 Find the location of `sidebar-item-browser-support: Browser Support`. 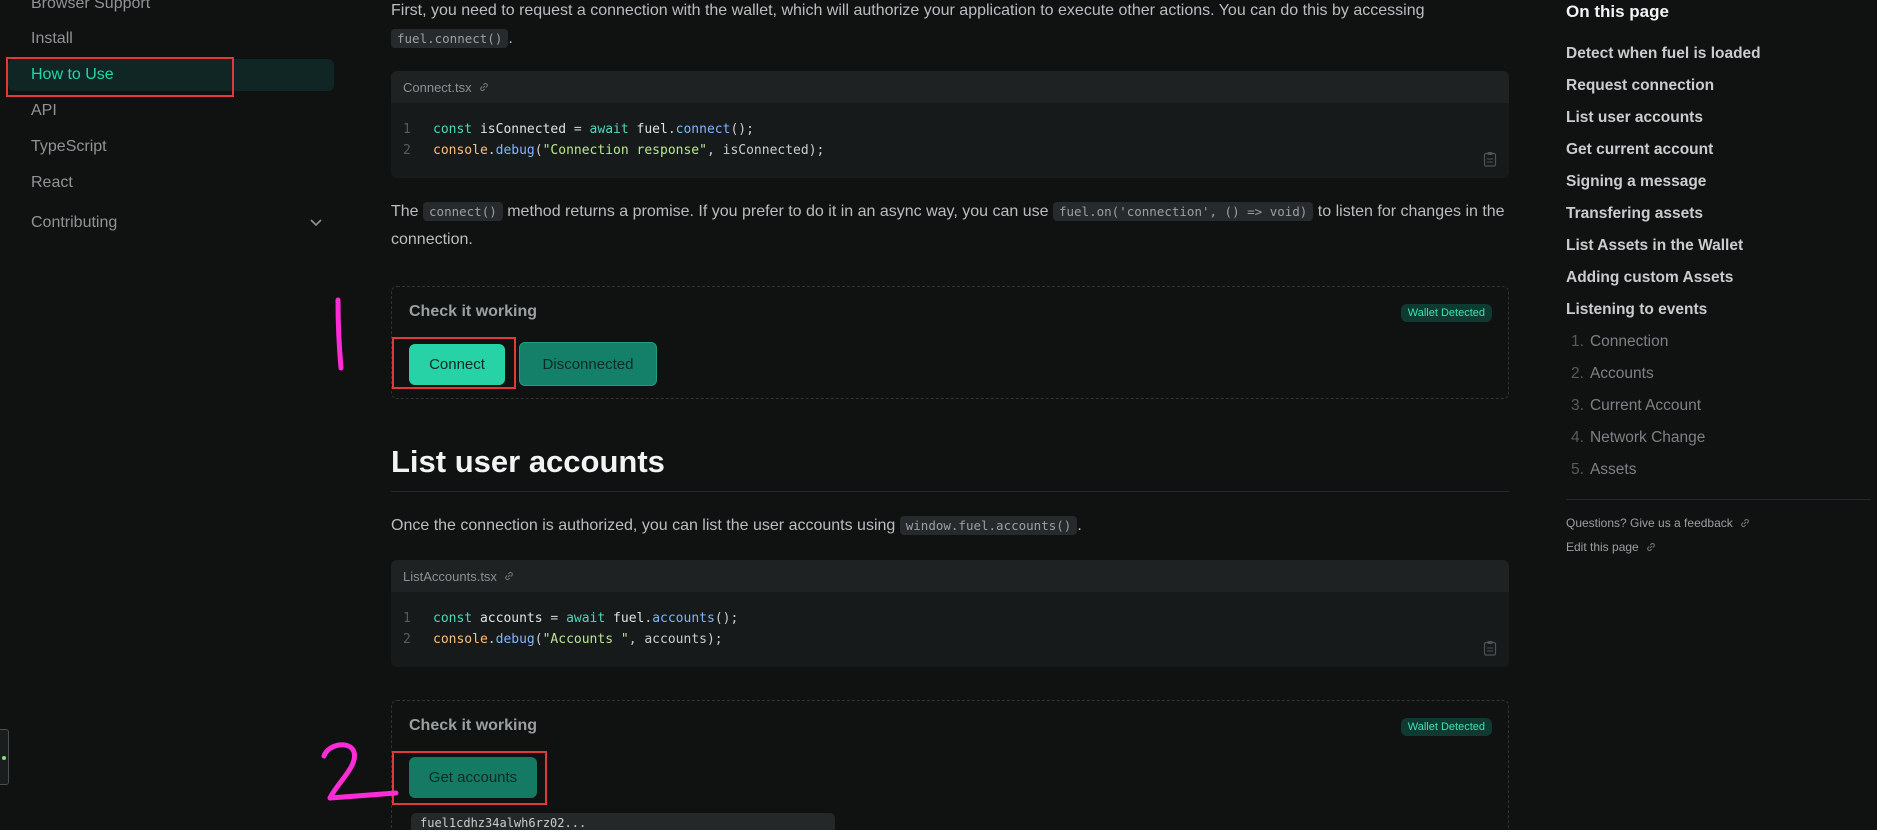

sidebar-item-browser-support: Browser Support is located at coordinates (90, 7).